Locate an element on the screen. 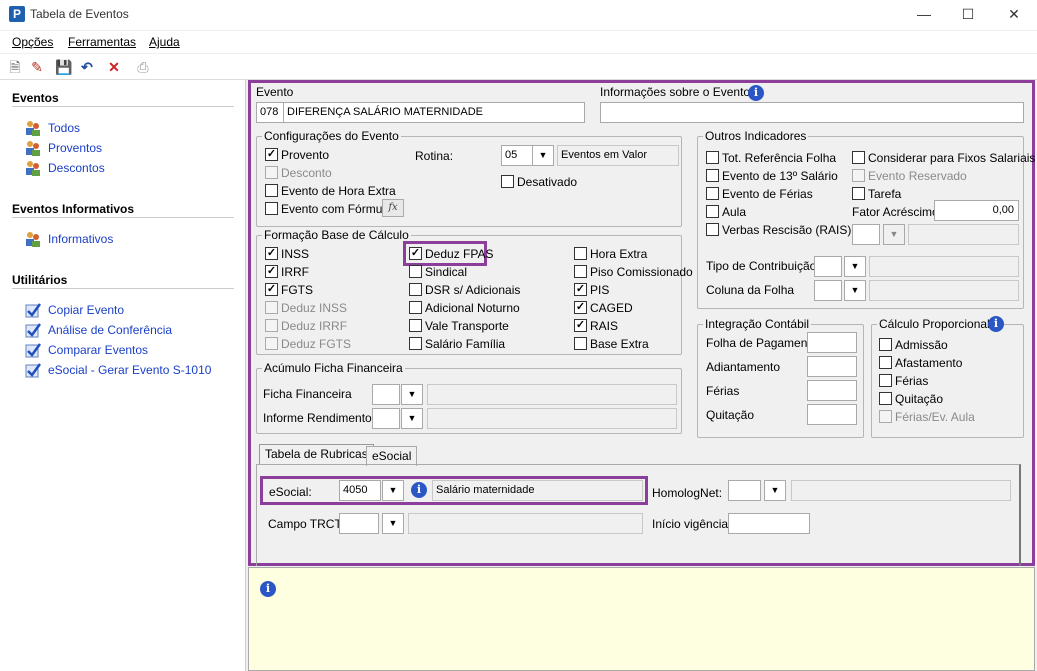 Image resolution: width=1037 pixels, height=671 pixels. evento-description-field: DIFERENÇA SALÁRIO MATERNIDADE is located at coordinates (434, 112).